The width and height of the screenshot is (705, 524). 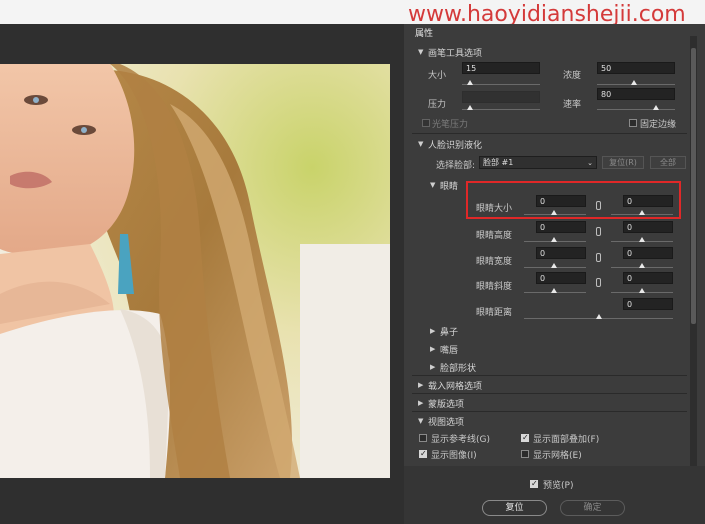 What do you see at coordinates (642, 290) in the screenshot?
I see `eye-tilt-right-slider-handle` at bounding box center [642, 290].